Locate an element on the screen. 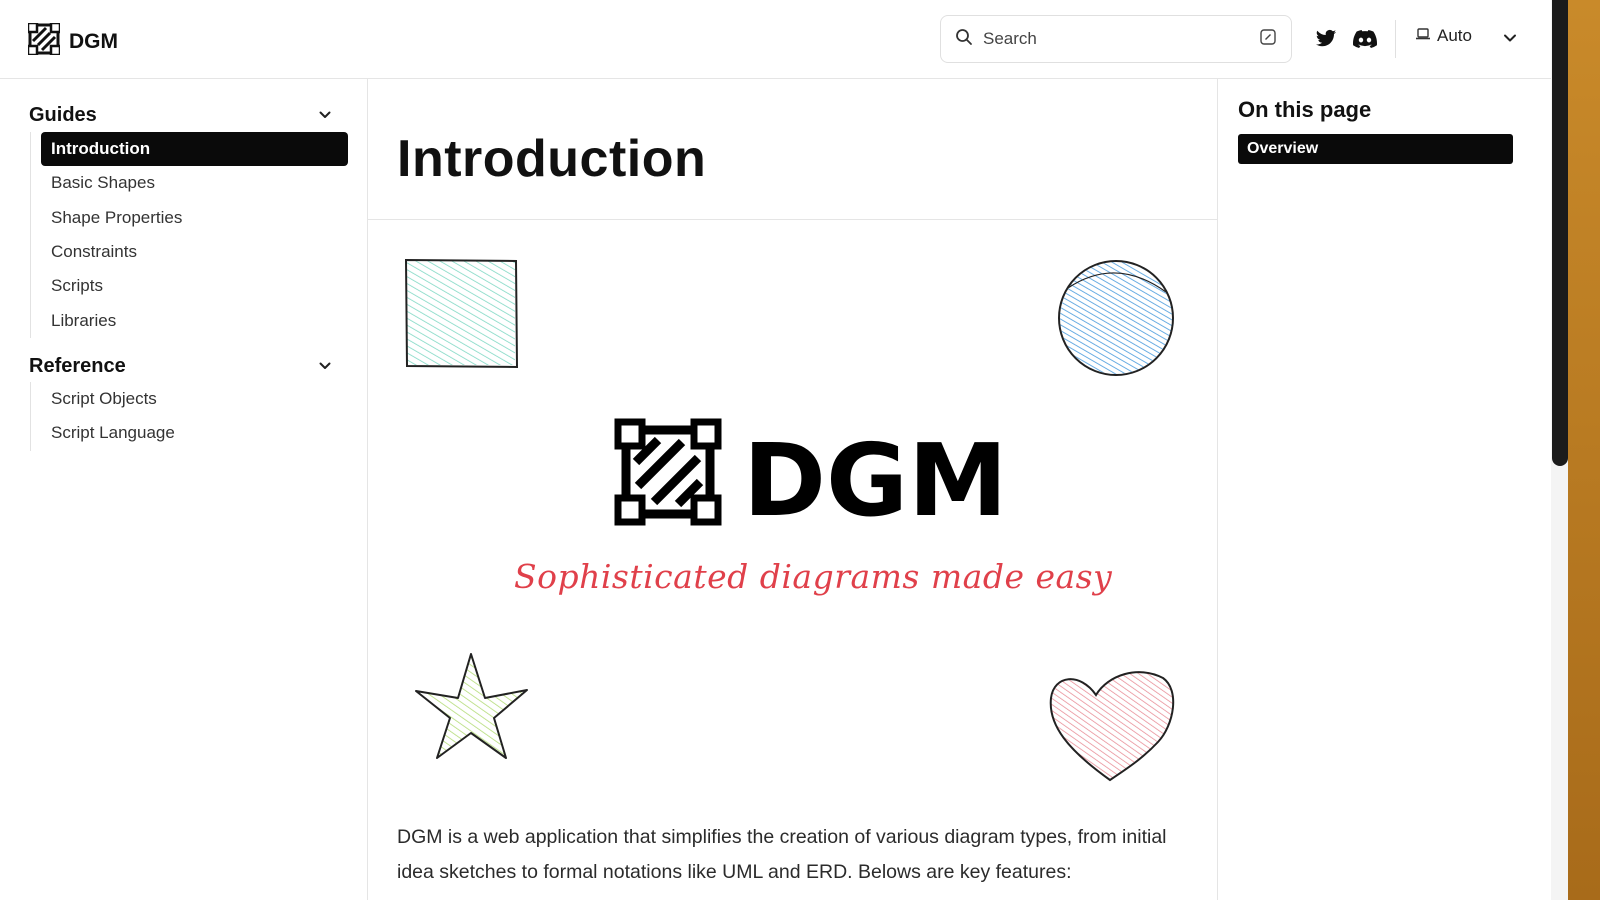 This screenshot has height=900, width=1600. page-title: Introduction is located at coordinates (552, 159).